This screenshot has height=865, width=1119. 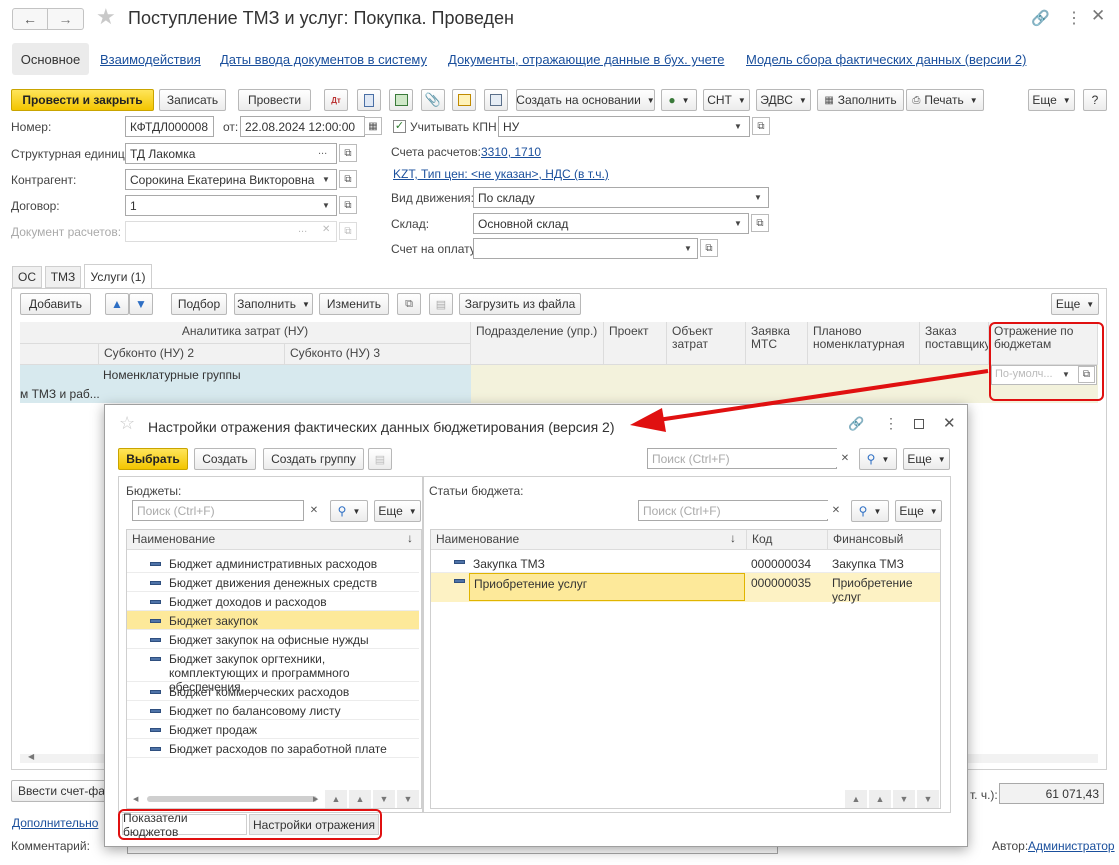 What do you see at coordinates (585, 100) in the screenshot?
I see `create-based-button: Создать на основании ▼` at bounding box center [585, 100].